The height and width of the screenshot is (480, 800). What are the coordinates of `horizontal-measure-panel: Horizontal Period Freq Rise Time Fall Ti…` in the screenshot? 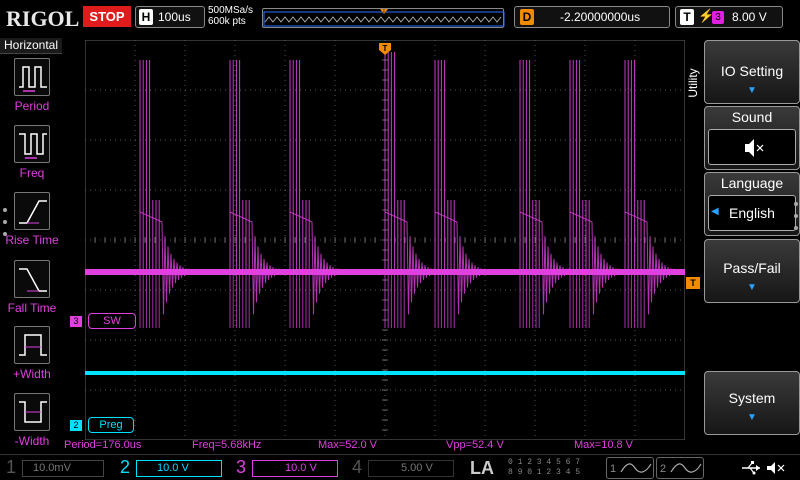 It's located at (31, 245).